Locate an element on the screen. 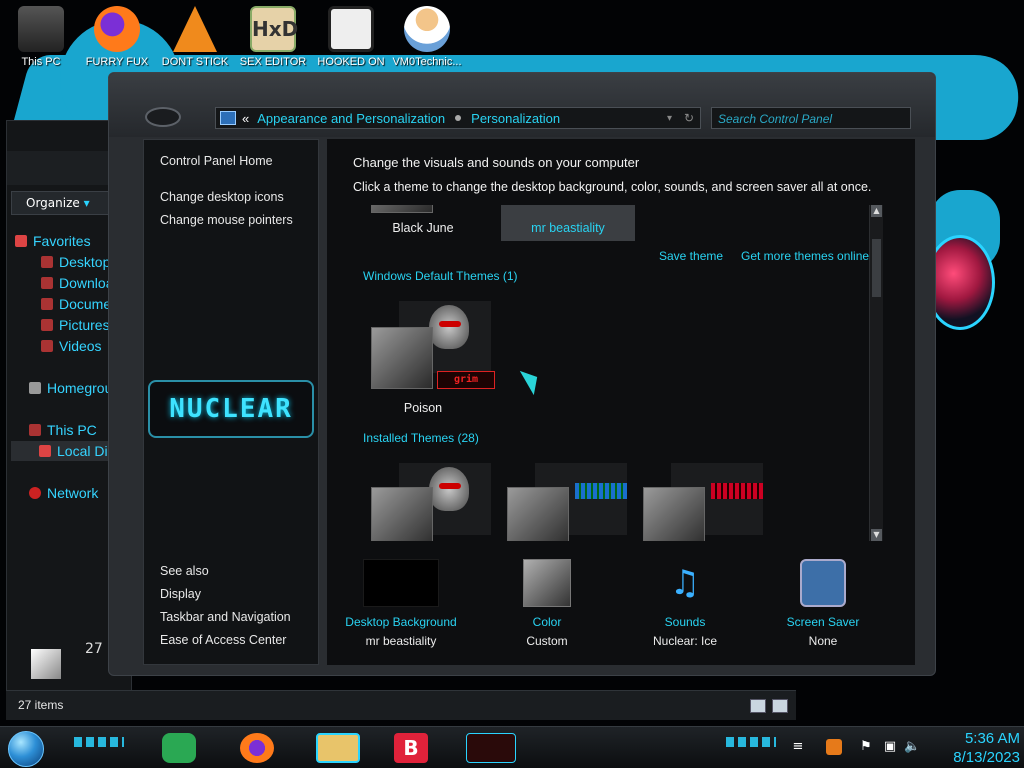  details-view-icon is located at coordinates (758, 706).